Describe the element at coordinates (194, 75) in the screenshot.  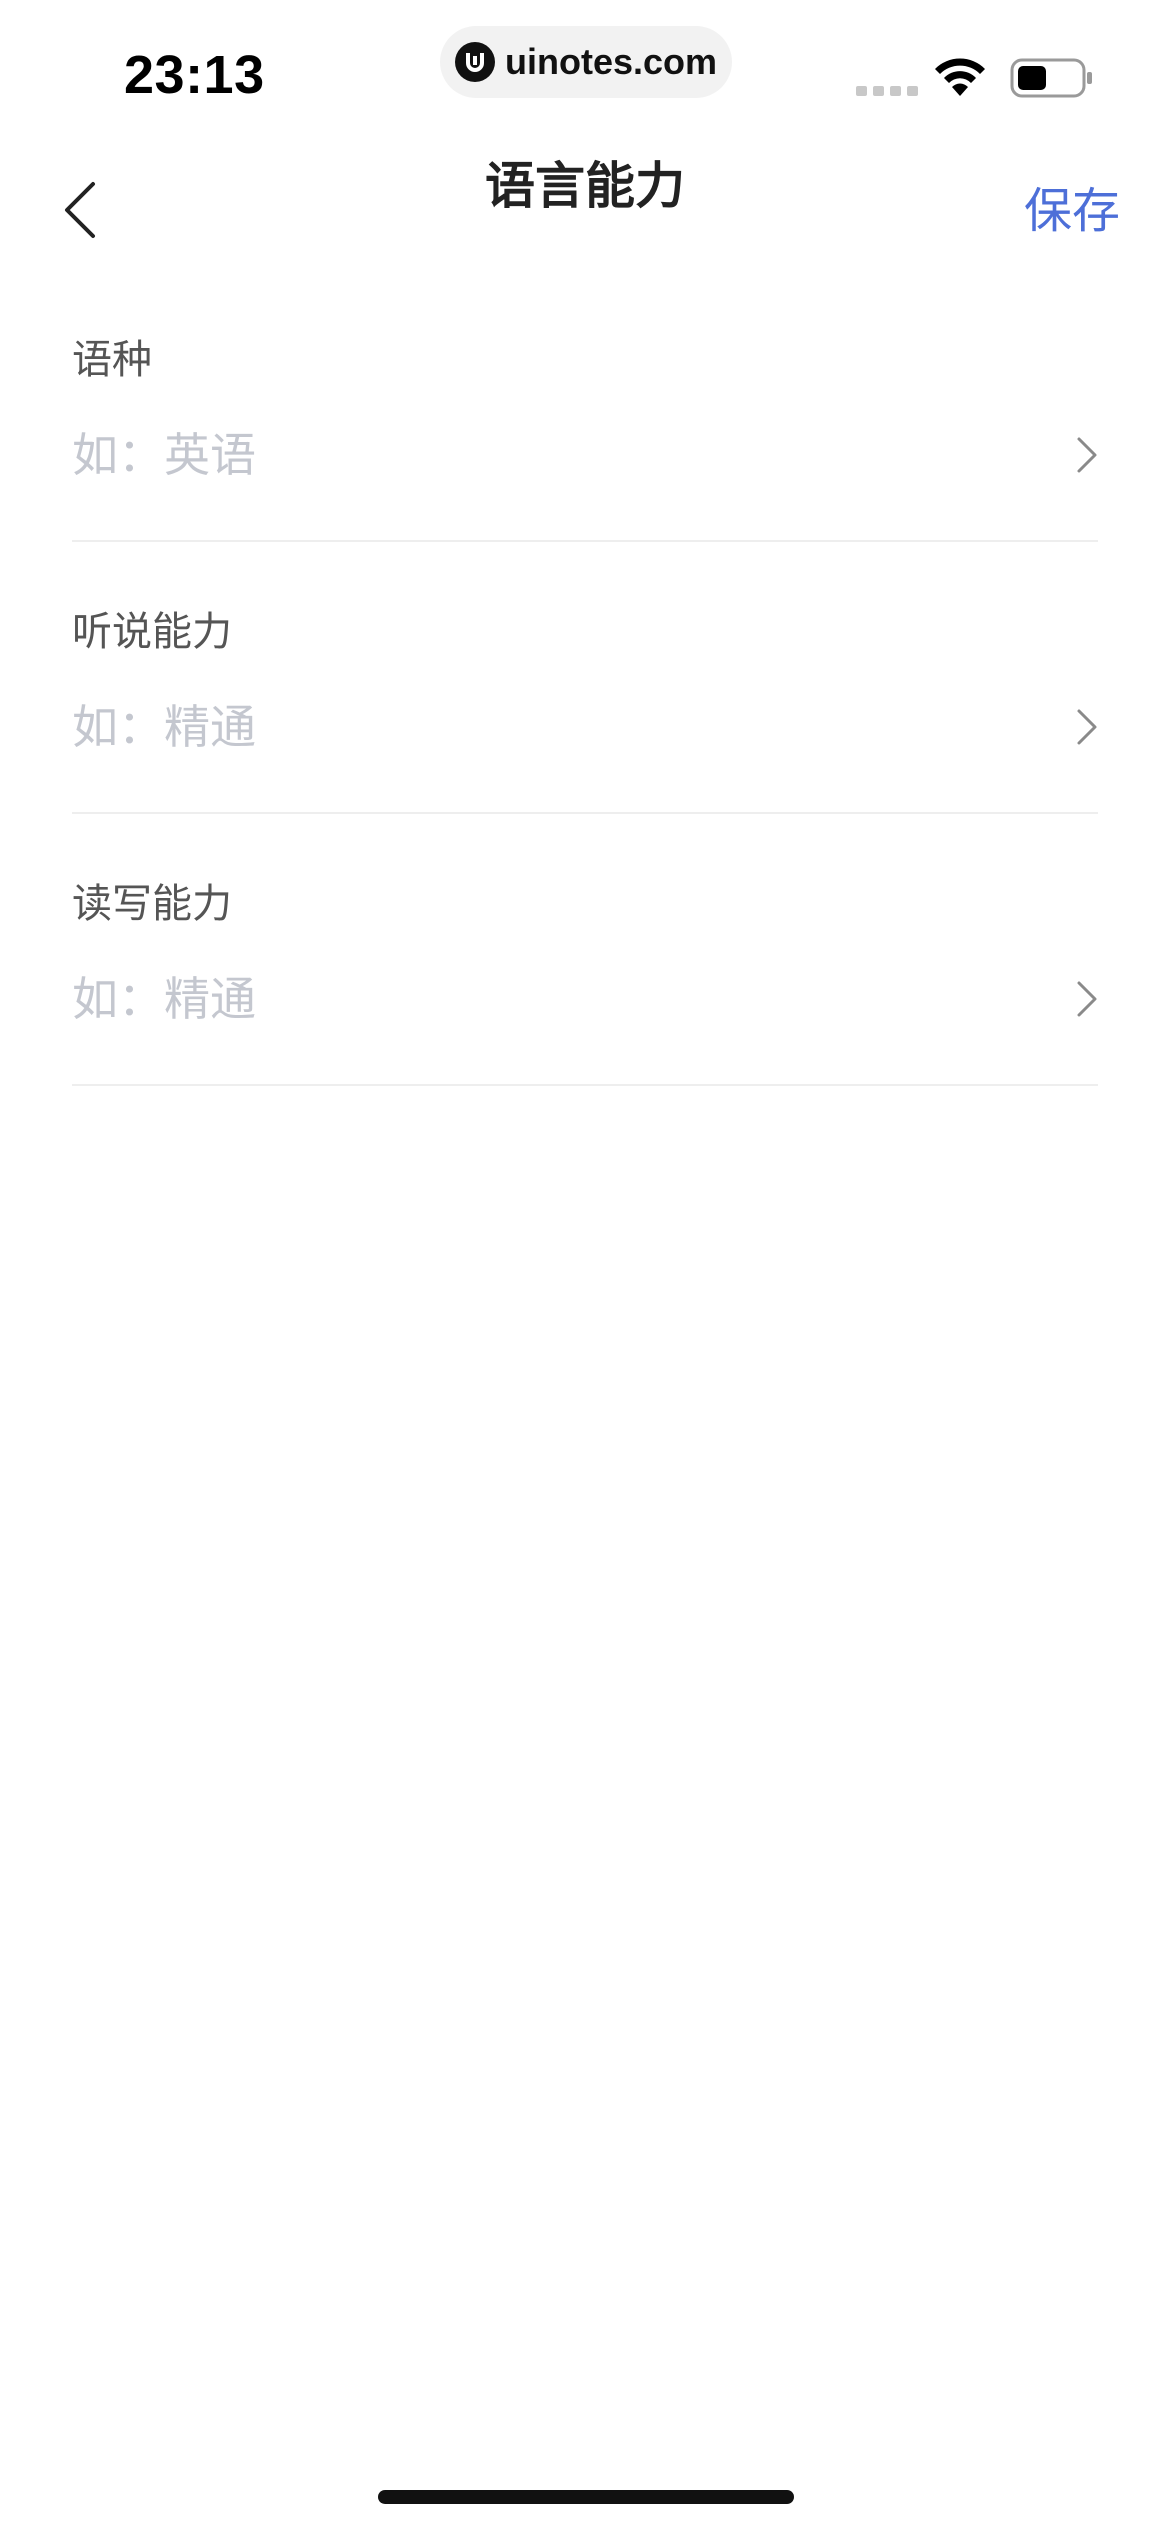
I see `status-time: 23:13` at that location.